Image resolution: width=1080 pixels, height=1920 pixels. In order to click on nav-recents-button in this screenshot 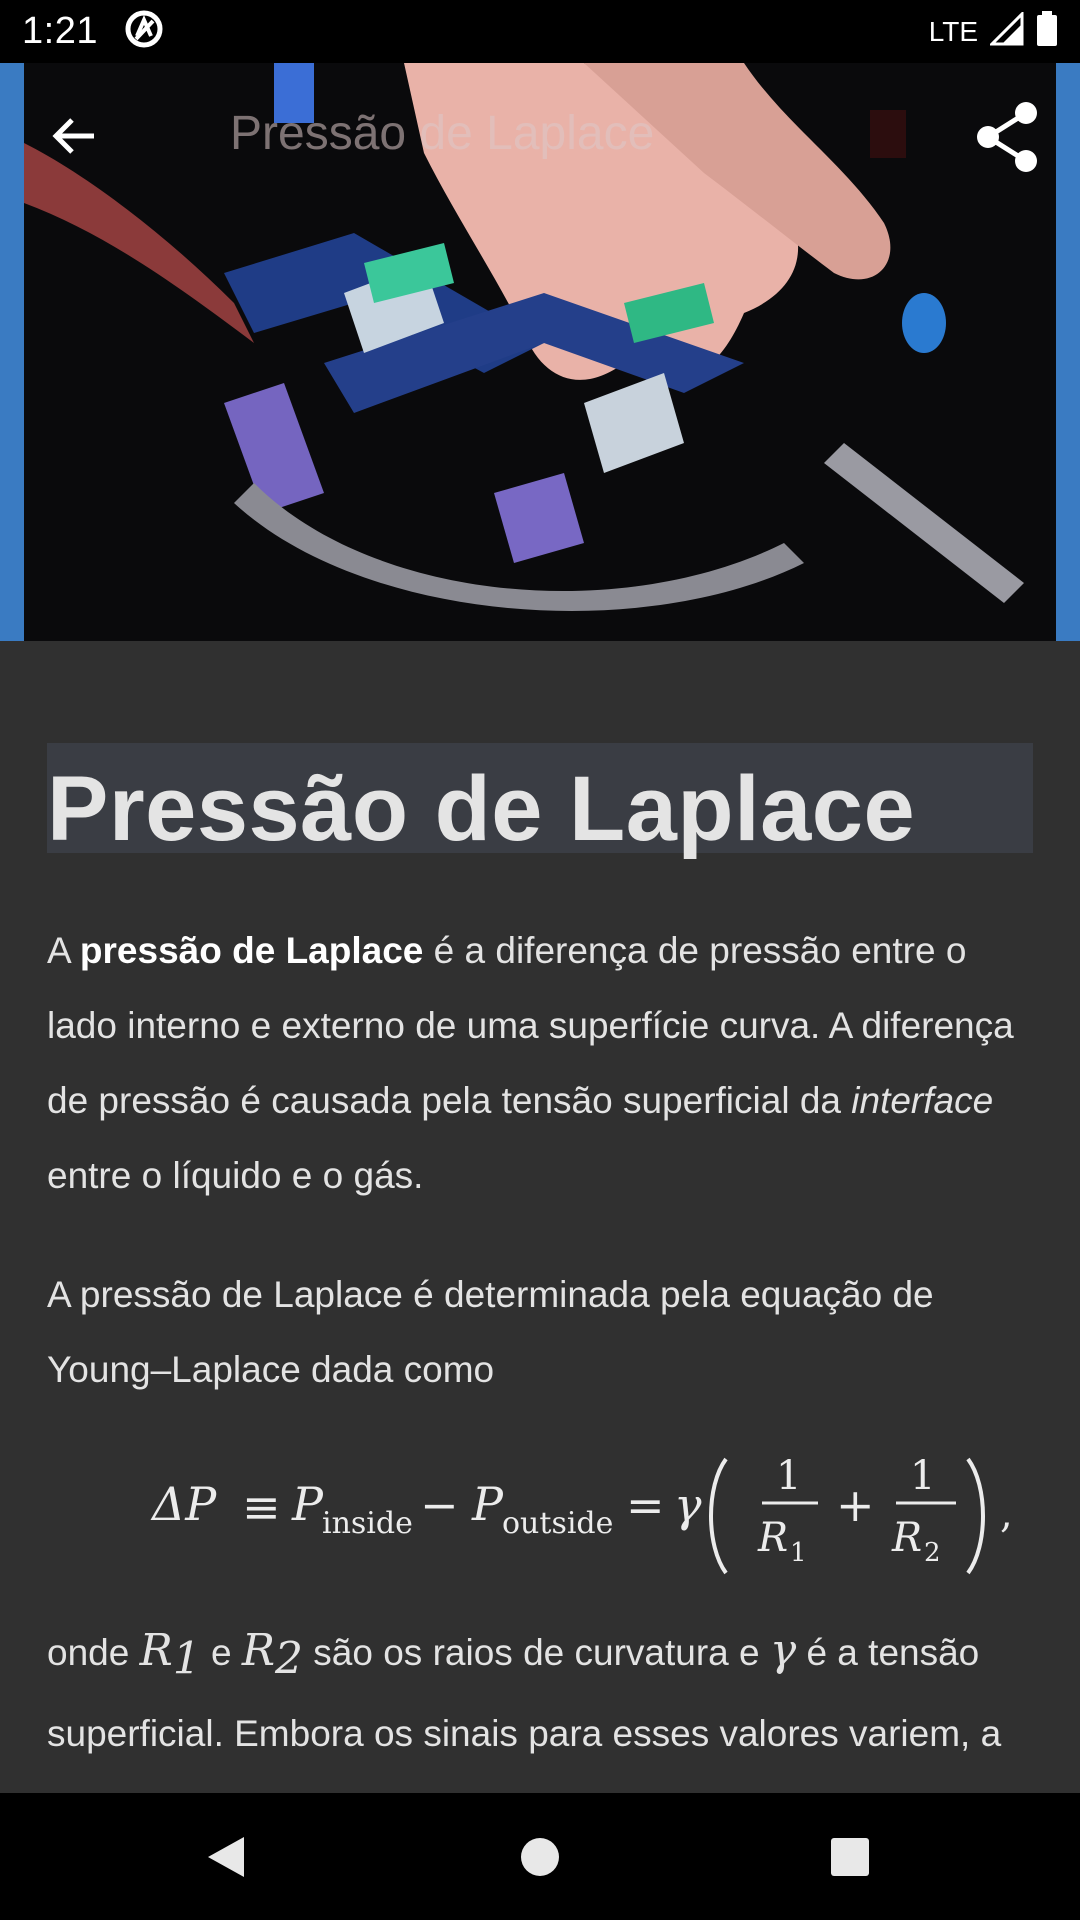, I will do `click(850, 1857)`.